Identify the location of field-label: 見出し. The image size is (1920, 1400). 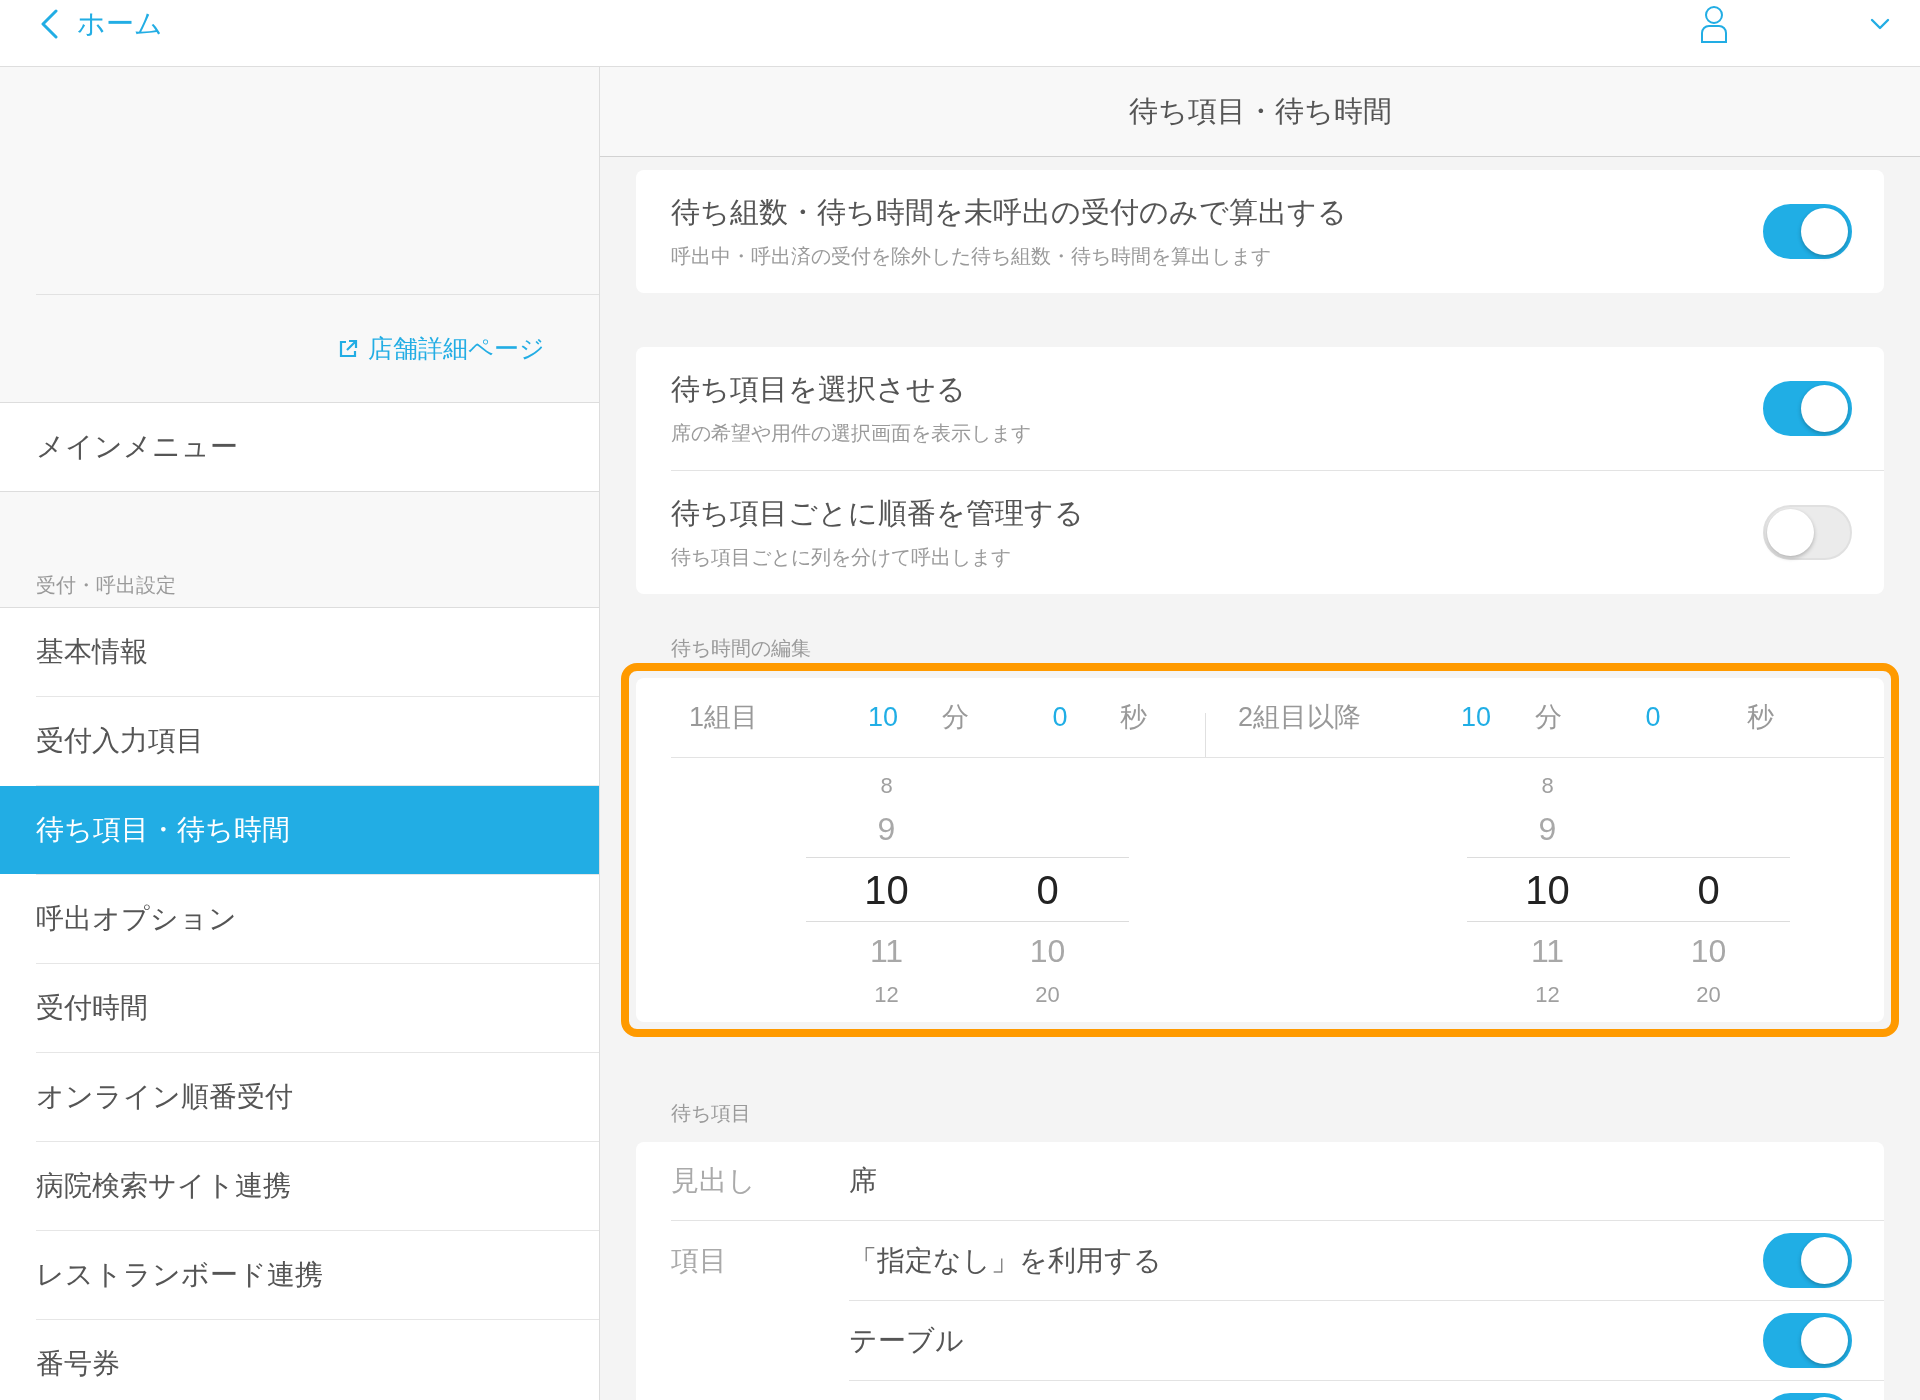
(713, 1180).